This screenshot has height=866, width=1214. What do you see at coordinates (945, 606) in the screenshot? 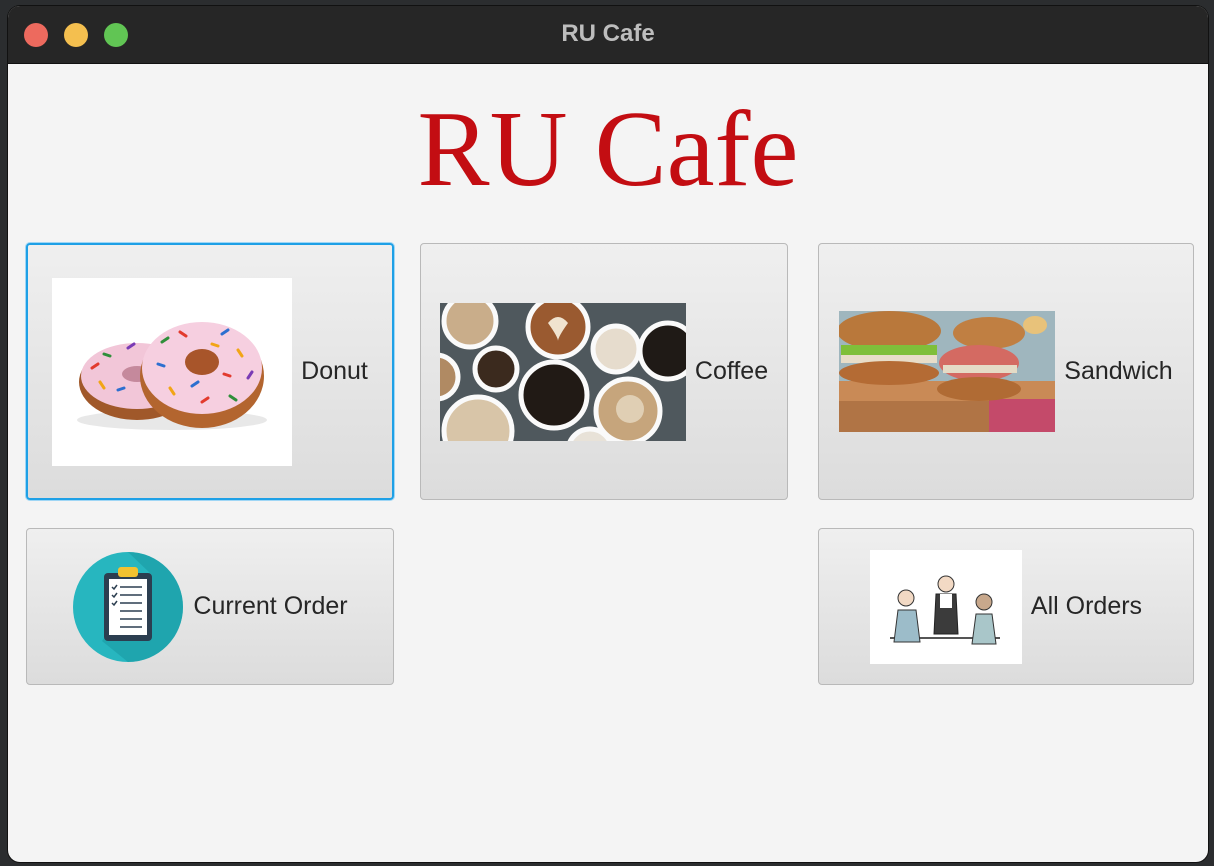
I see `waiter-customers-image` at bounding box center [945, 606].